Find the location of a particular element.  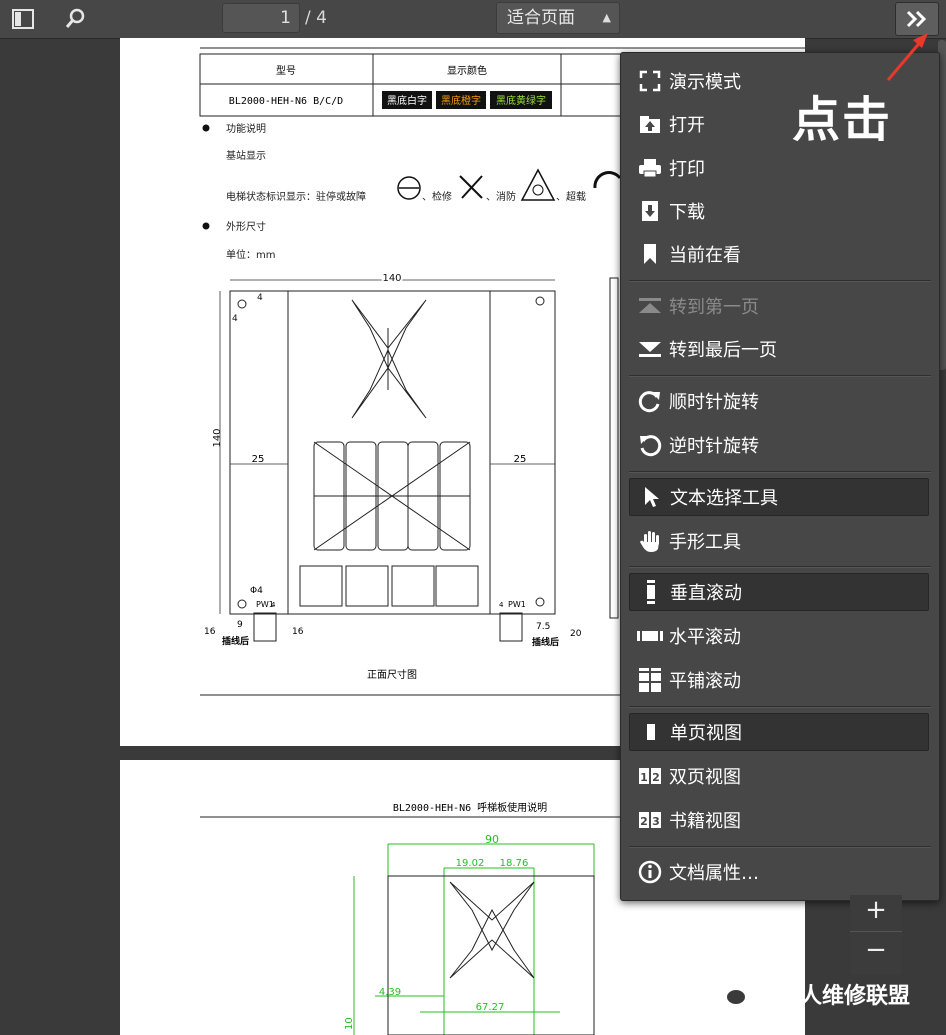

zoom-in-button: + is located at coordinates (876, 913).